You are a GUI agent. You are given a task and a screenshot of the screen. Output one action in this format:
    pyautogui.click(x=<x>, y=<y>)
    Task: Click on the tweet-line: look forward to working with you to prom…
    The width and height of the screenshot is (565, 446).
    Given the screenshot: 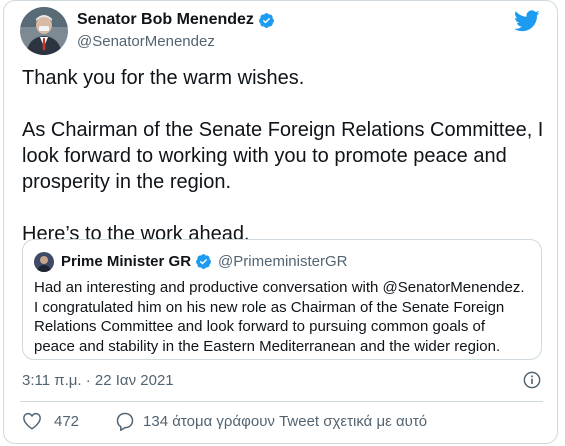 What is the action you would take?
    pyautogui.click(x=264, y=156)
    